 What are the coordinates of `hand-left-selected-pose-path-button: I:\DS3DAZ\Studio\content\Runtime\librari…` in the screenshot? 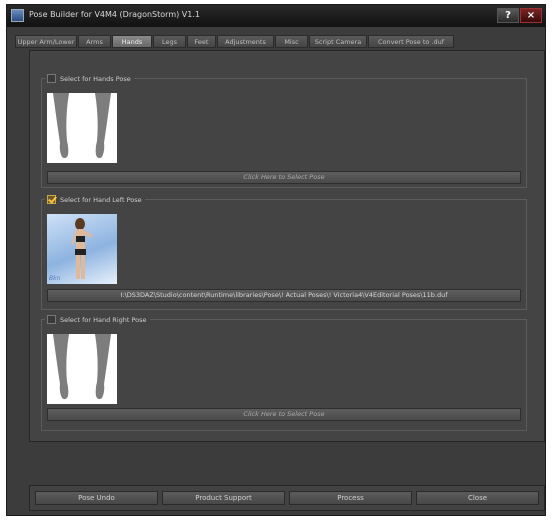 It's located at (284, 295).